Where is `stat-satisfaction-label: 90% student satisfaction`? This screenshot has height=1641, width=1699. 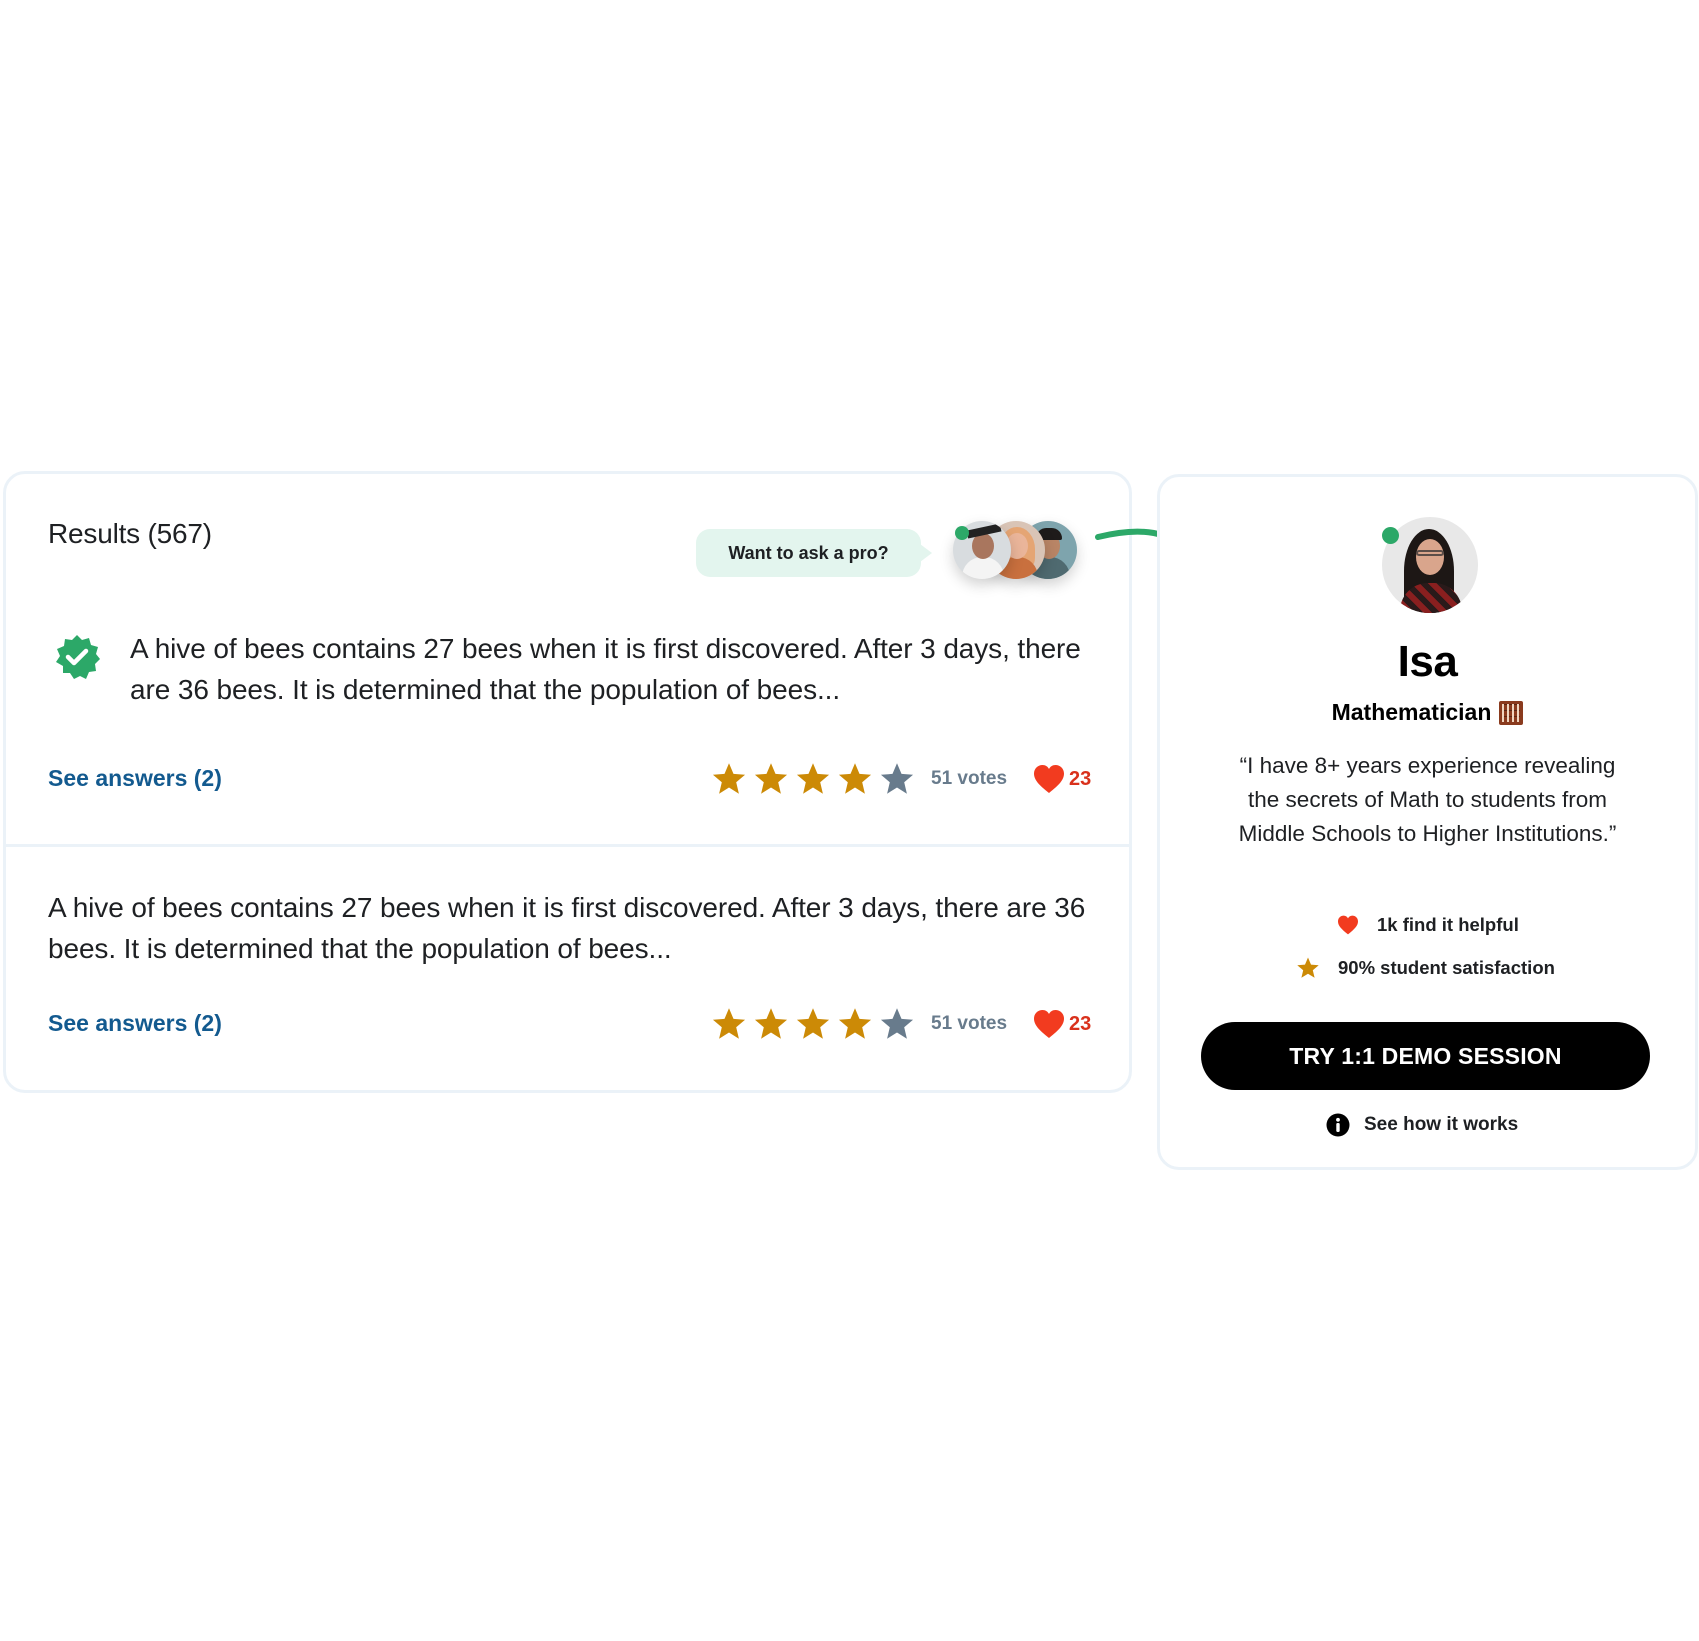 stat-satisfaction-label: 90% student satisfaction is located at coordinates (1446, 967).